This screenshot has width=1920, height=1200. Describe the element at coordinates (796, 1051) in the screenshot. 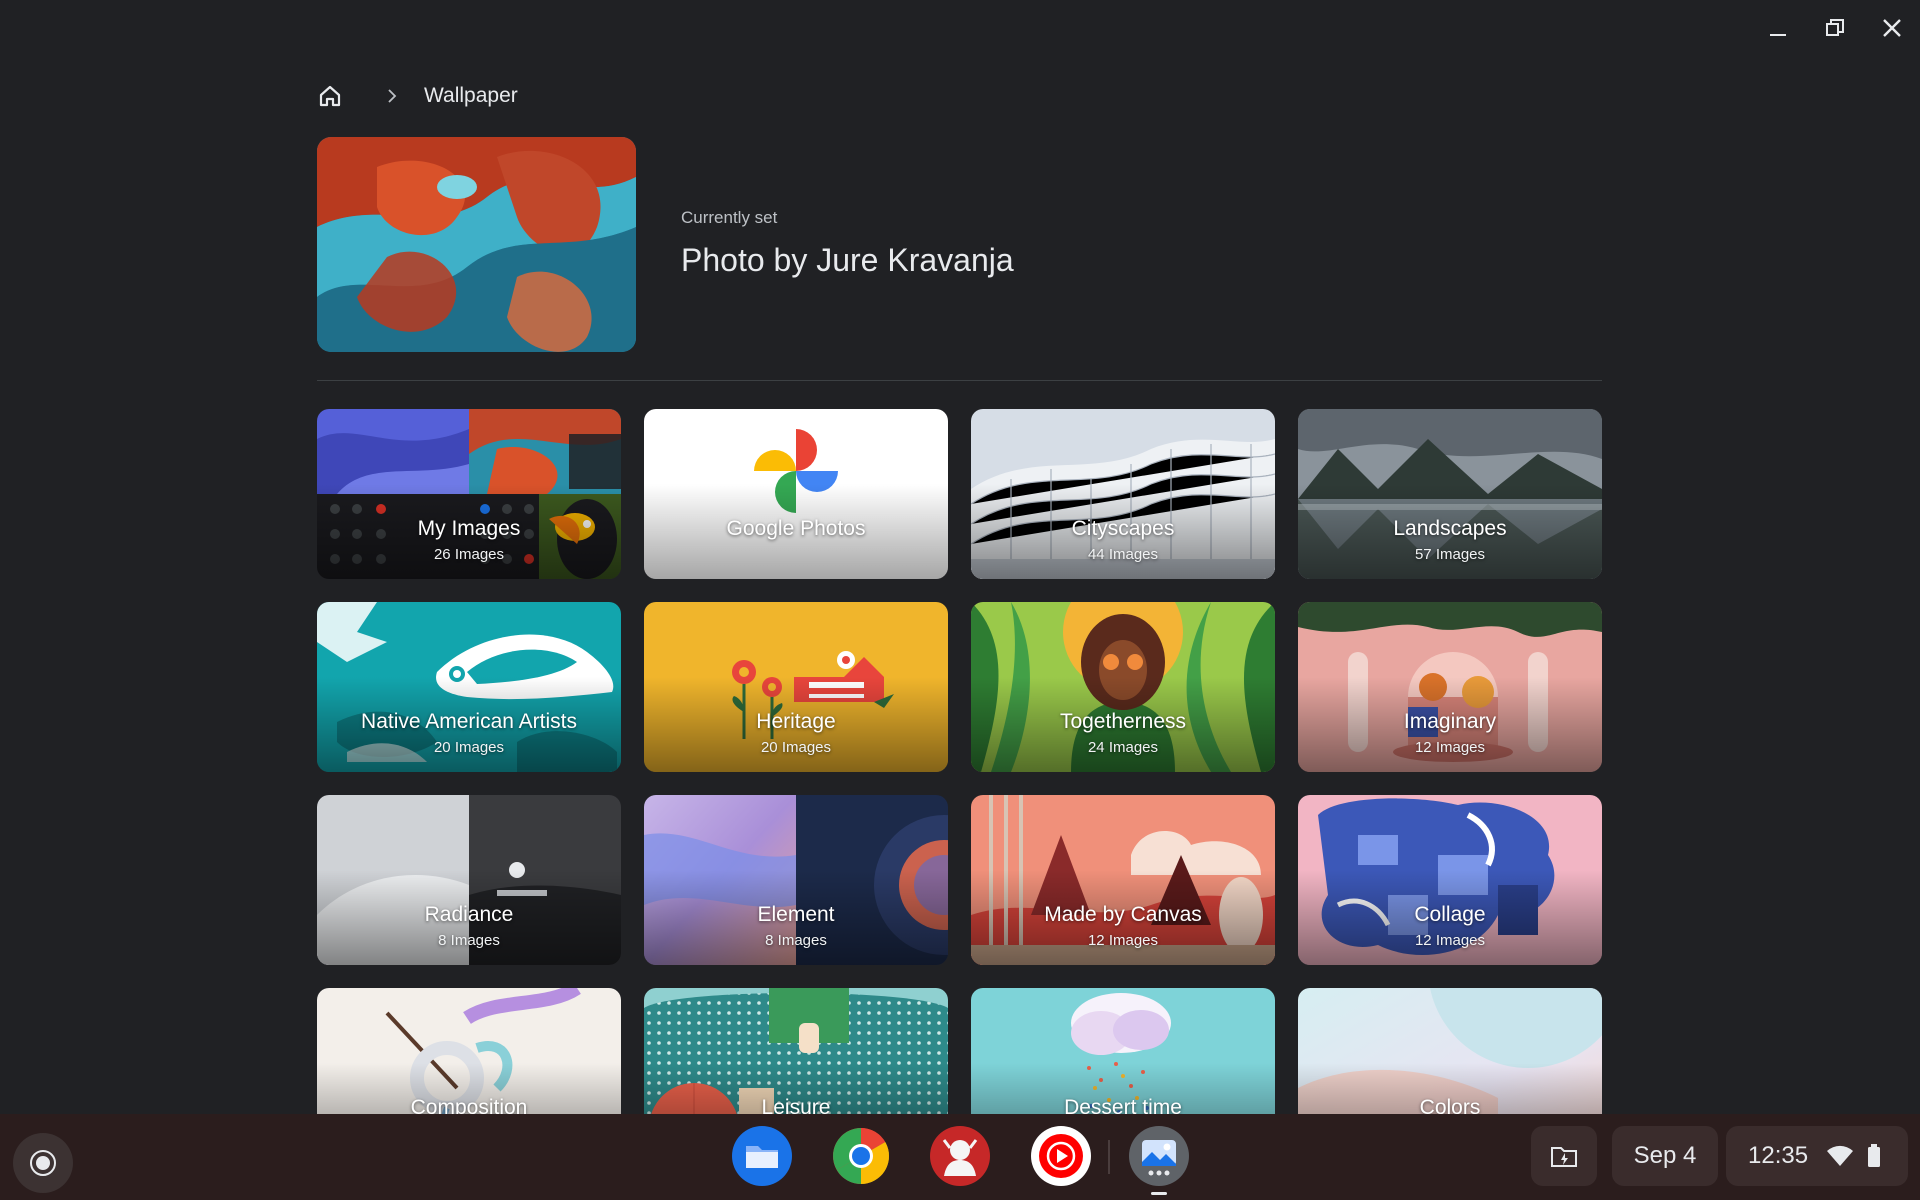

I see `collection-leisure: Leisure` at that location.